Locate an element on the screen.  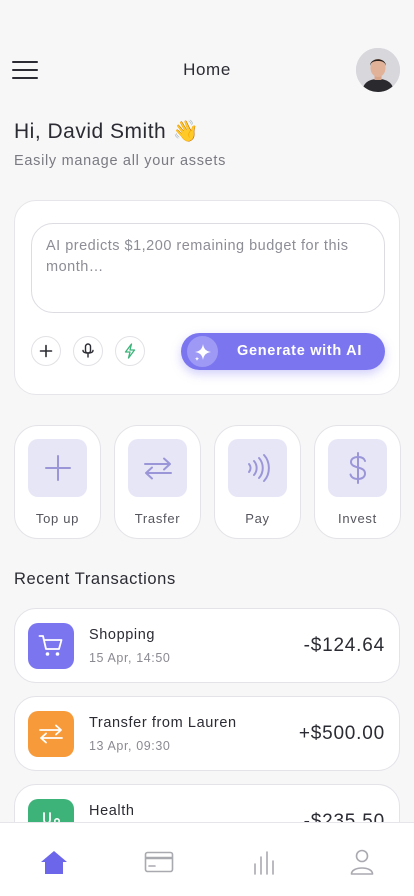
home-icon is located at coordinates (54, 862).